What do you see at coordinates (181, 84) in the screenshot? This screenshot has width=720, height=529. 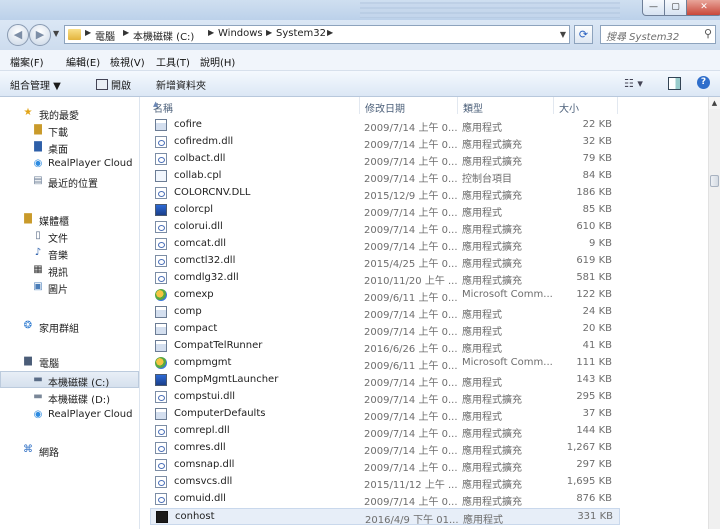 I see `new-folder-button: 新增資料夾` at bounding box center [181, 84].